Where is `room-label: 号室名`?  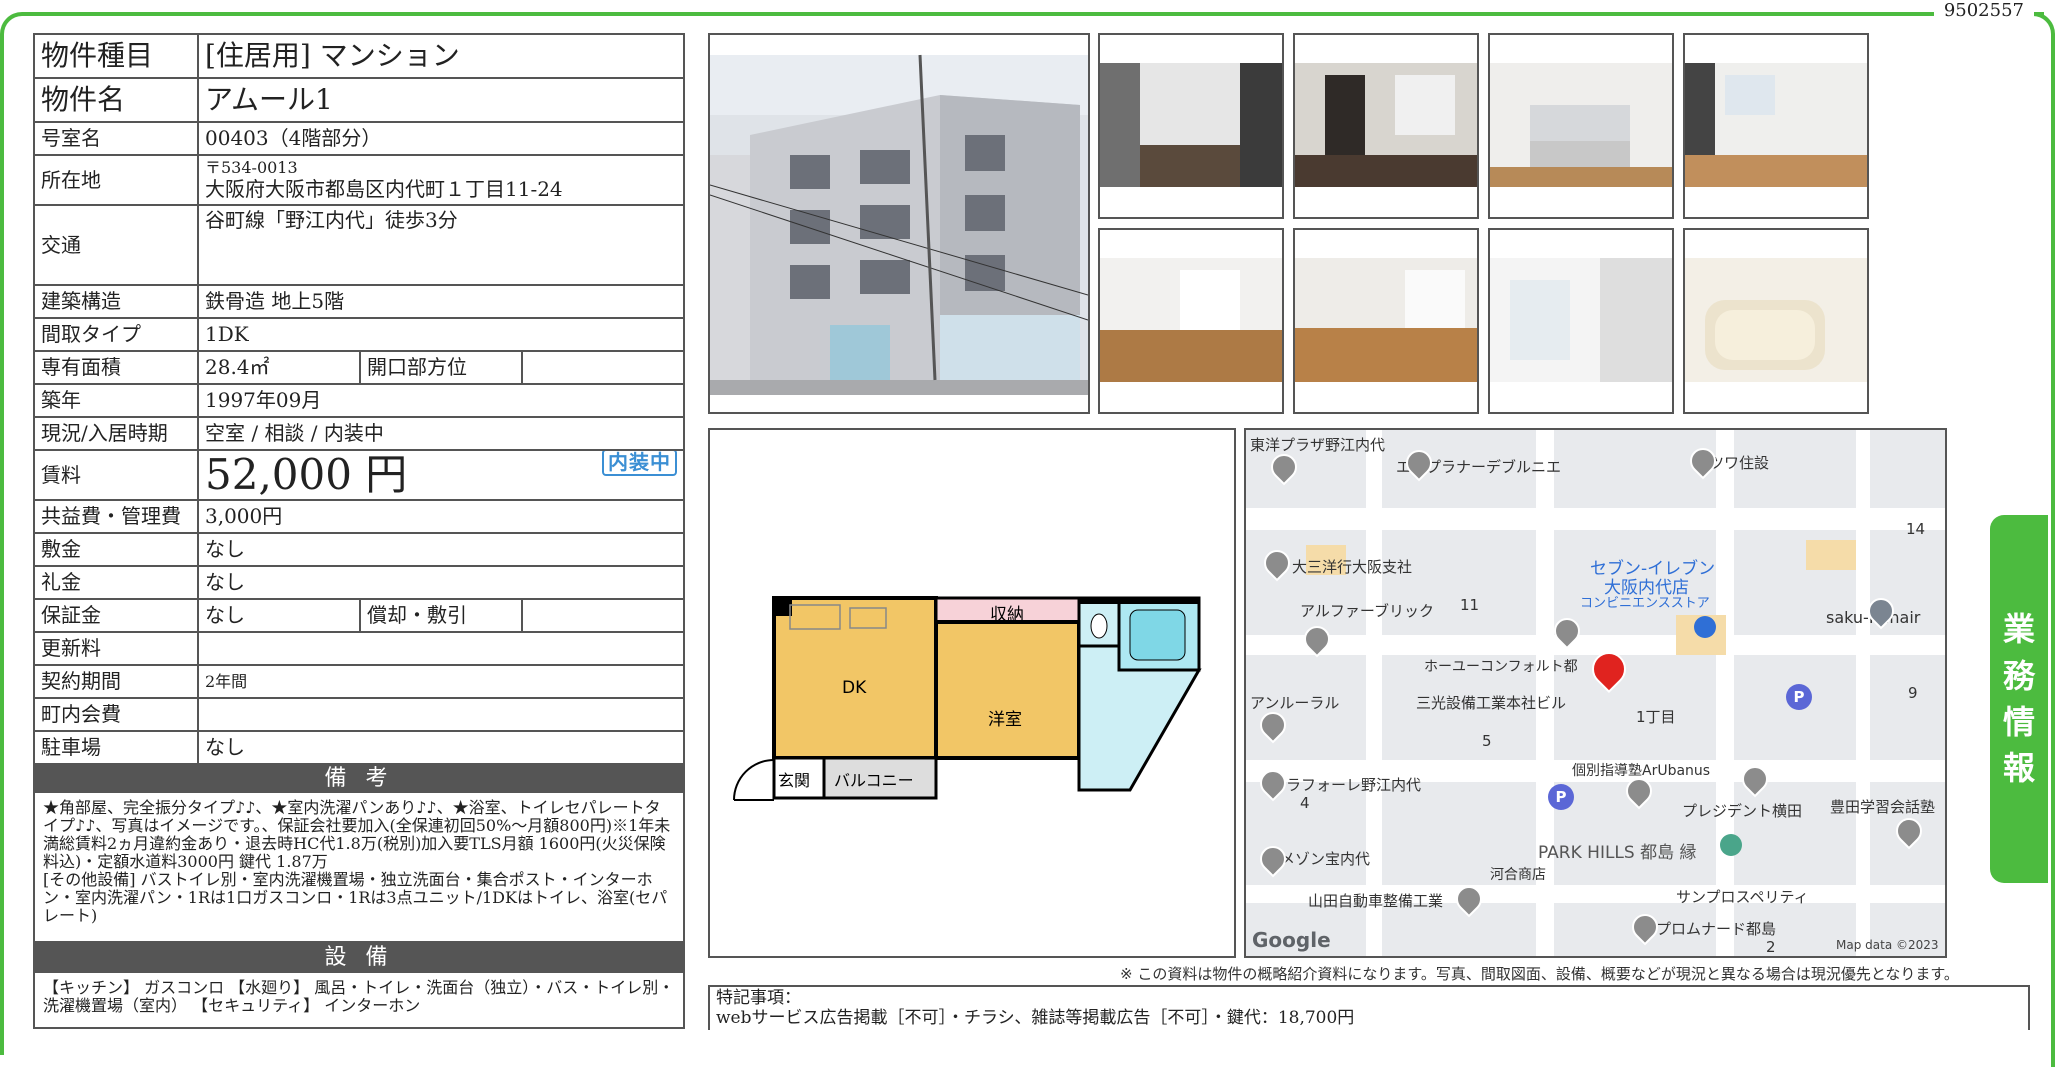 room-label: 号室名 is located at coordinates (116, 138).